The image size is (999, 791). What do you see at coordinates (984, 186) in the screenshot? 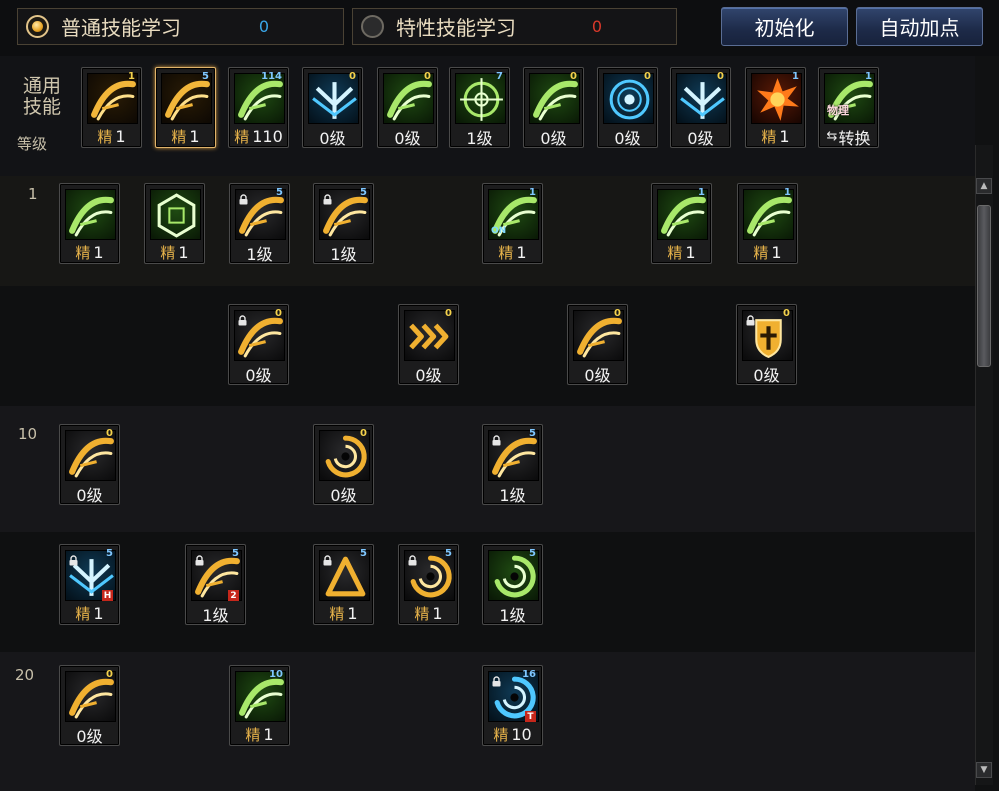
I see `scroll-up-arrow-icon: ▲` at bounding box center [984, 186].